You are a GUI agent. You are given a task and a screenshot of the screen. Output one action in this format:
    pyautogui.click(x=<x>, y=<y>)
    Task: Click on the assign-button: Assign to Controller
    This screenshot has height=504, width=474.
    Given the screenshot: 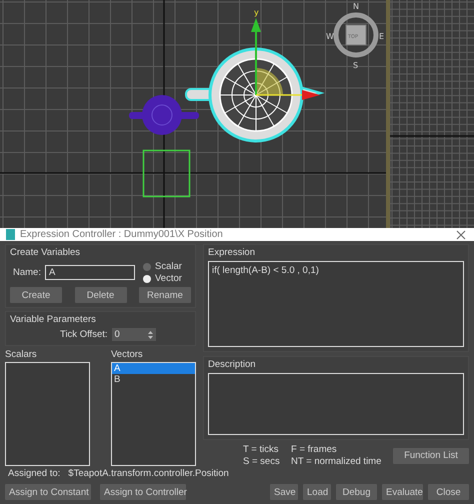 What is the action you would take?
    pyautogui.click(x=143, y=492)
    